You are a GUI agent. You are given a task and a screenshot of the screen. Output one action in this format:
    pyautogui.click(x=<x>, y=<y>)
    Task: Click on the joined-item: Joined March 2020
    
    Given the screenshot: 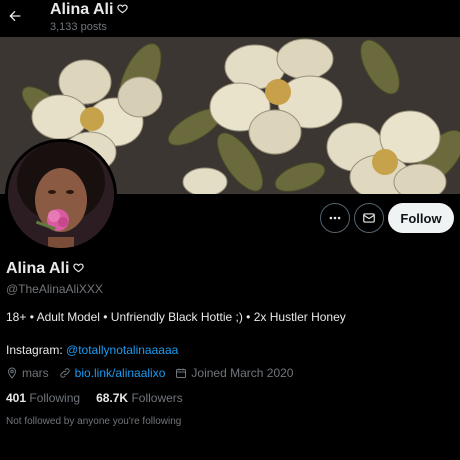 What is the action you would take?
    pyautogui.click(x=234, y=373)
    